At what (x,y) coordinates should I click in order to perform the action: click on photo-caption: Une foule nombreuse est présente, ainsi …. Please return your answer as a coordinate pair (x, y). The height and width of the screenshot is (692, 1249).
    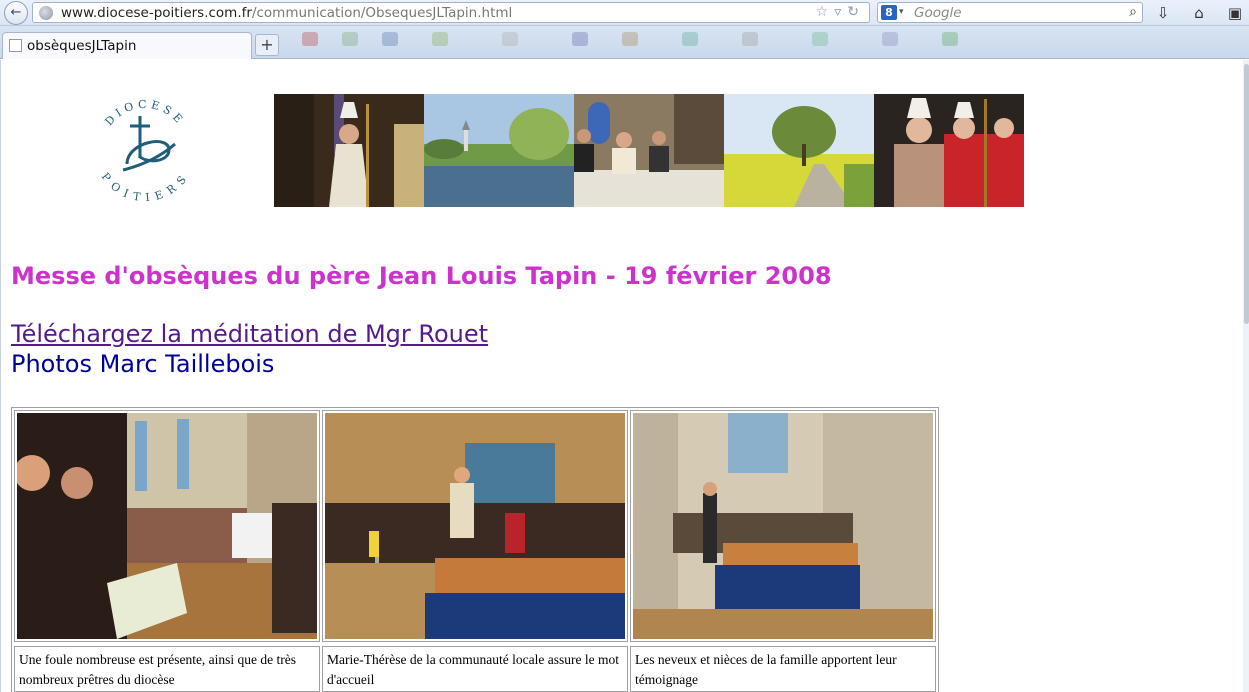
    Looking at the image, I should click on (167, 669).